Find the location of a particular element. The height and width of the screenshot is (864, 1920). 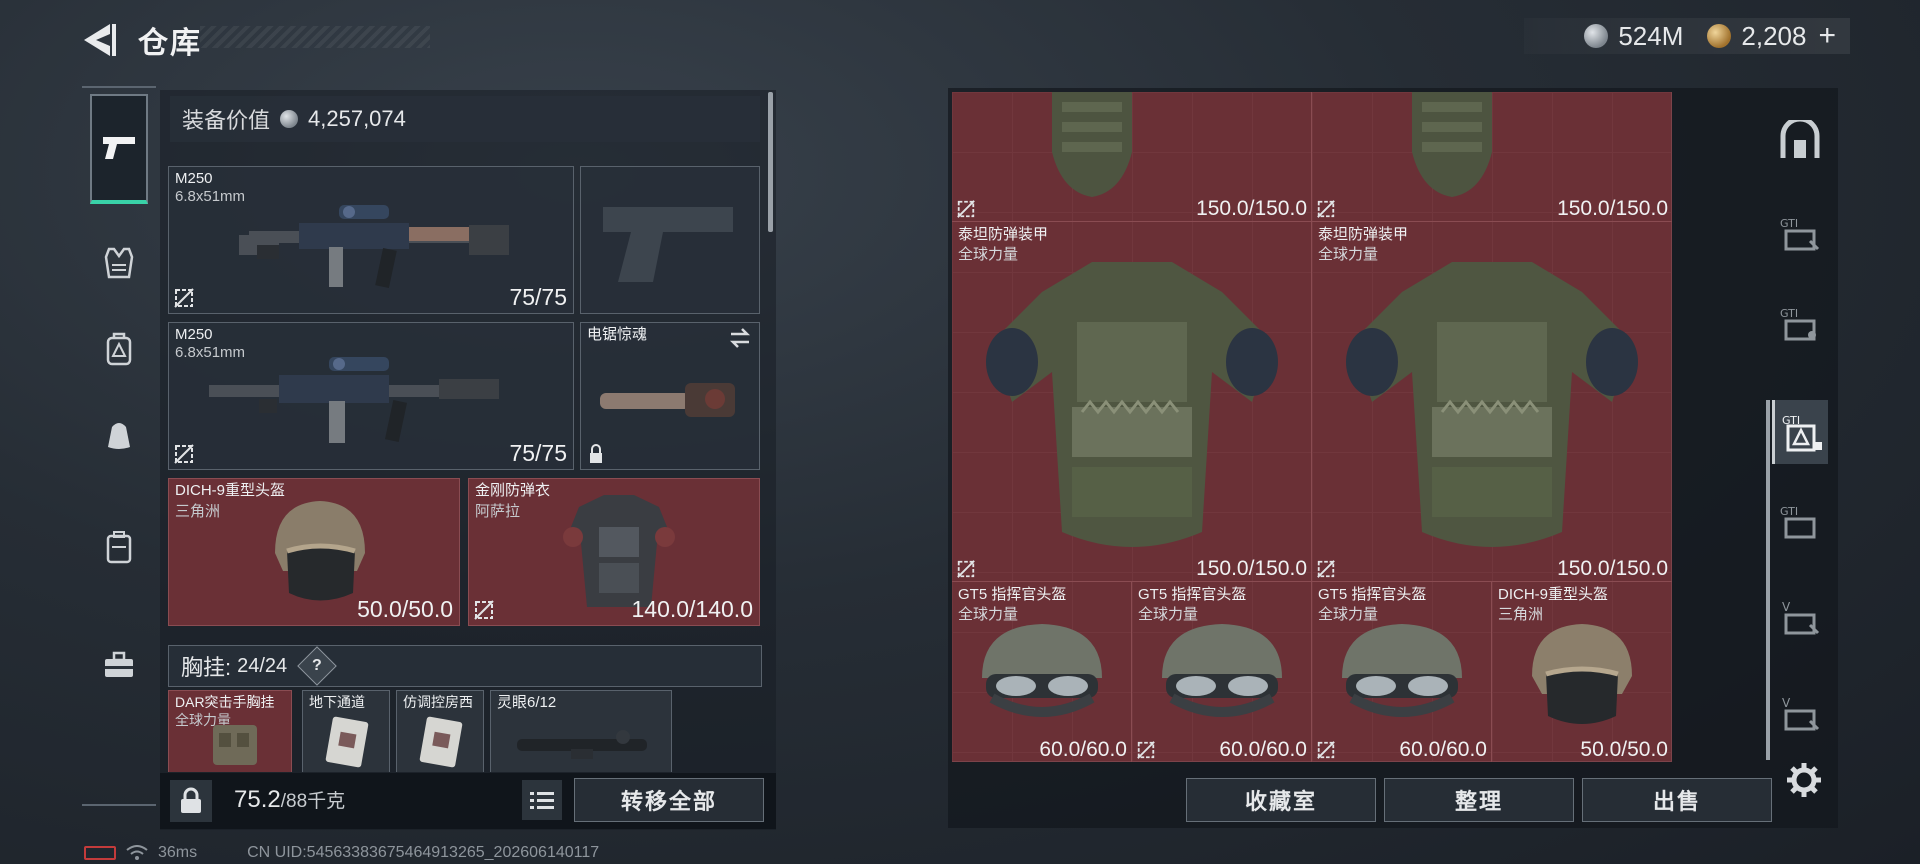

collection-room-button: 收藏室 is located at coordinates (1281, 800).